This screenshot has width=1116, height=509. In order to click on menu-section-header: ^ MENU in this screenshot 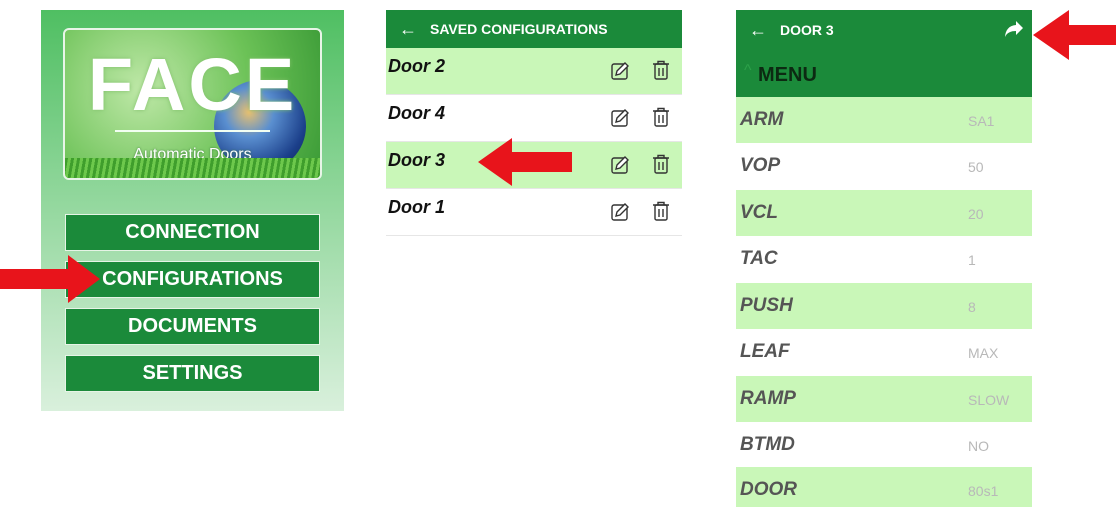, I will do `click(884, 73)`.